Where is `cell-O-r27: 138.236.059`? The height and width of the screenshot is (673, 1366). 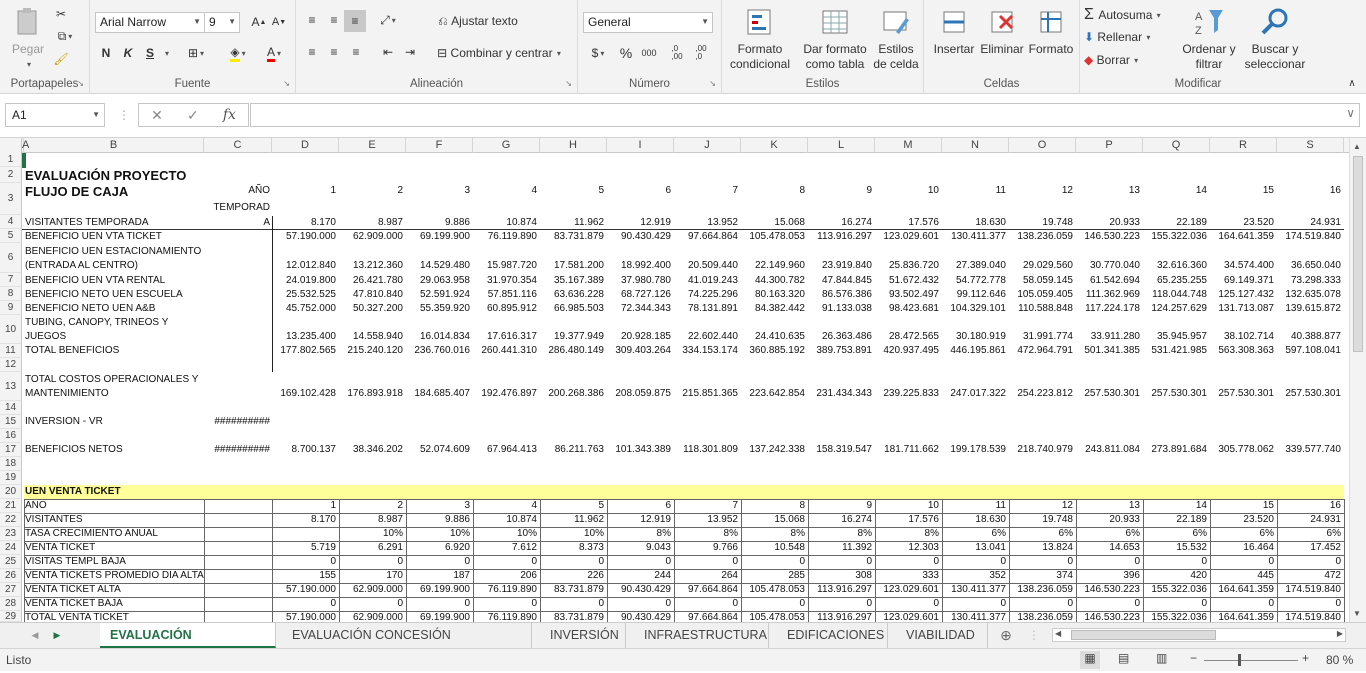
cell-O-r27: 138.236.059 is located at coordinates (1041, 590).